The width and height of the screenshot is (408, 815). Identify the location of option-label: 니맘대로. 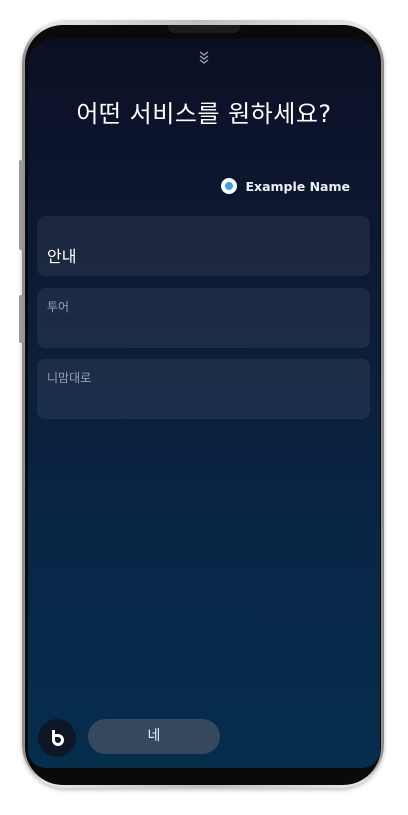
(69, 378).